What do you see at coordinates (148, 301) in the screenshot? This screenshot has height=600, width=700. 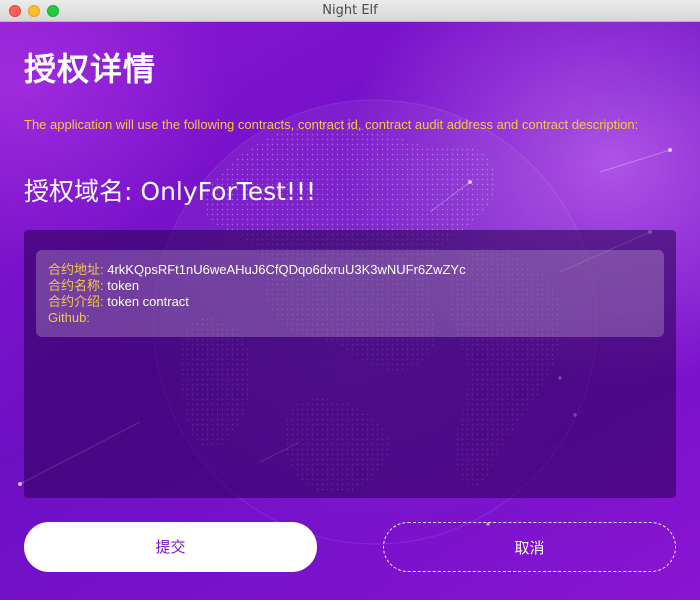 I see `contract-intro-value: token contract` at bounding box center [148, 301].